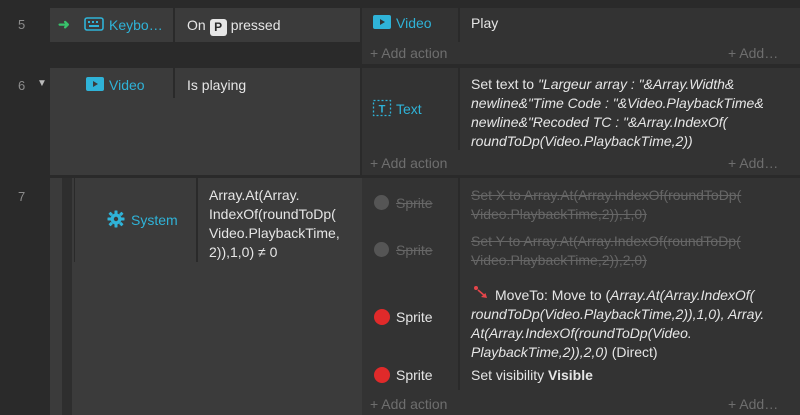  Describe the element at coordinates (116, 219) in the screenshot. I see `gear-icon` at that location.